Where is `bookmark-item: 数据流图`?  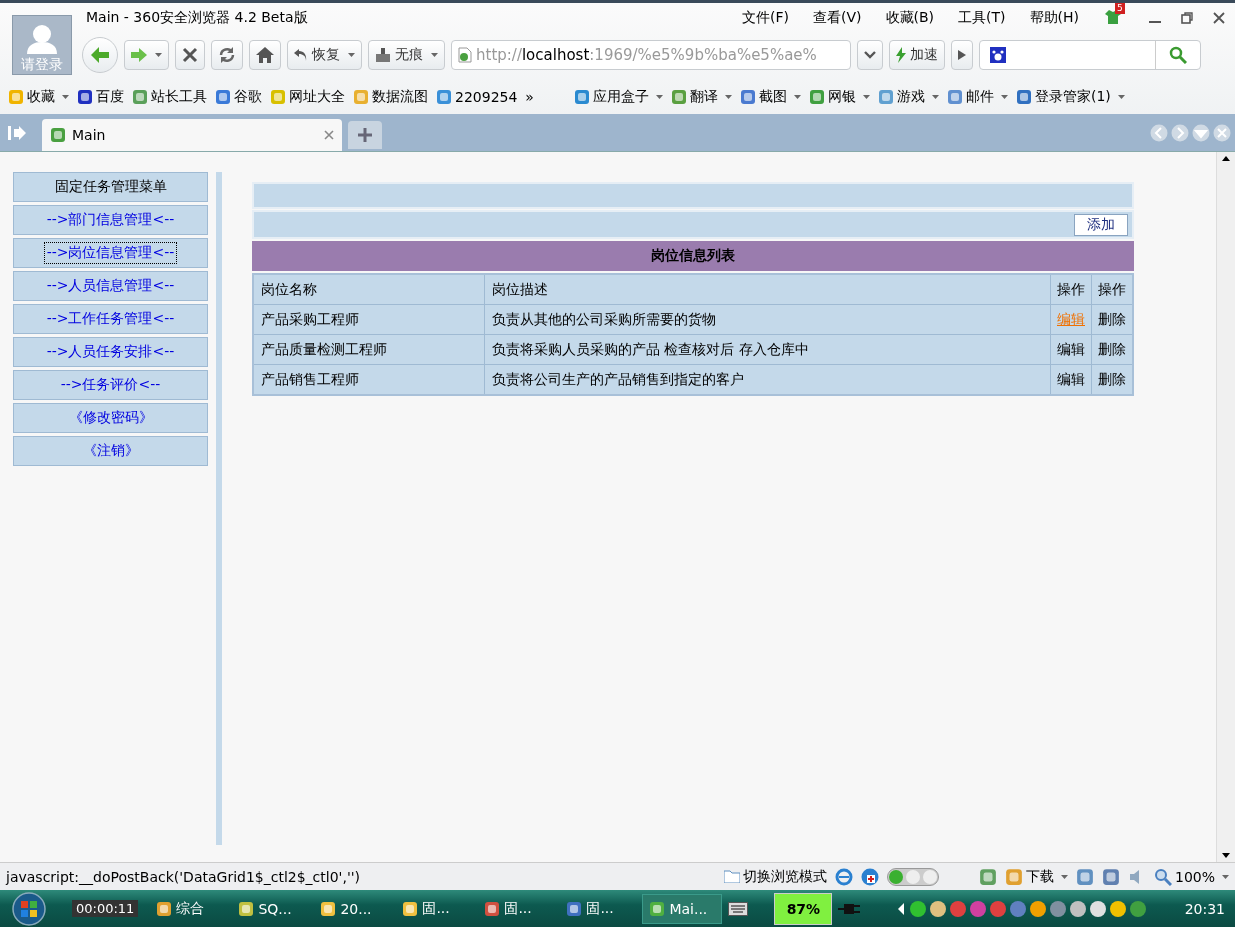
bookmark-item: 数据流图 is located at coordinates (390, 97).